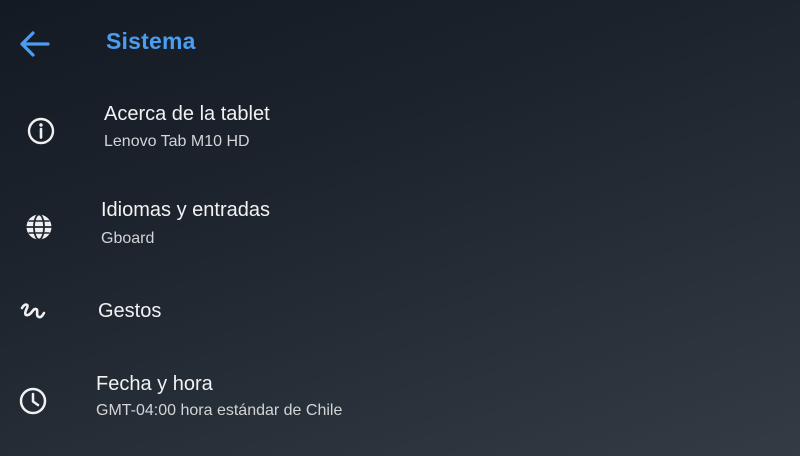 The height and width of the screenshot is (456, 800). What do you see at coordinates (33, 401) in the screenshot?
I see `clock-icon` at bounding box center [33, 401].